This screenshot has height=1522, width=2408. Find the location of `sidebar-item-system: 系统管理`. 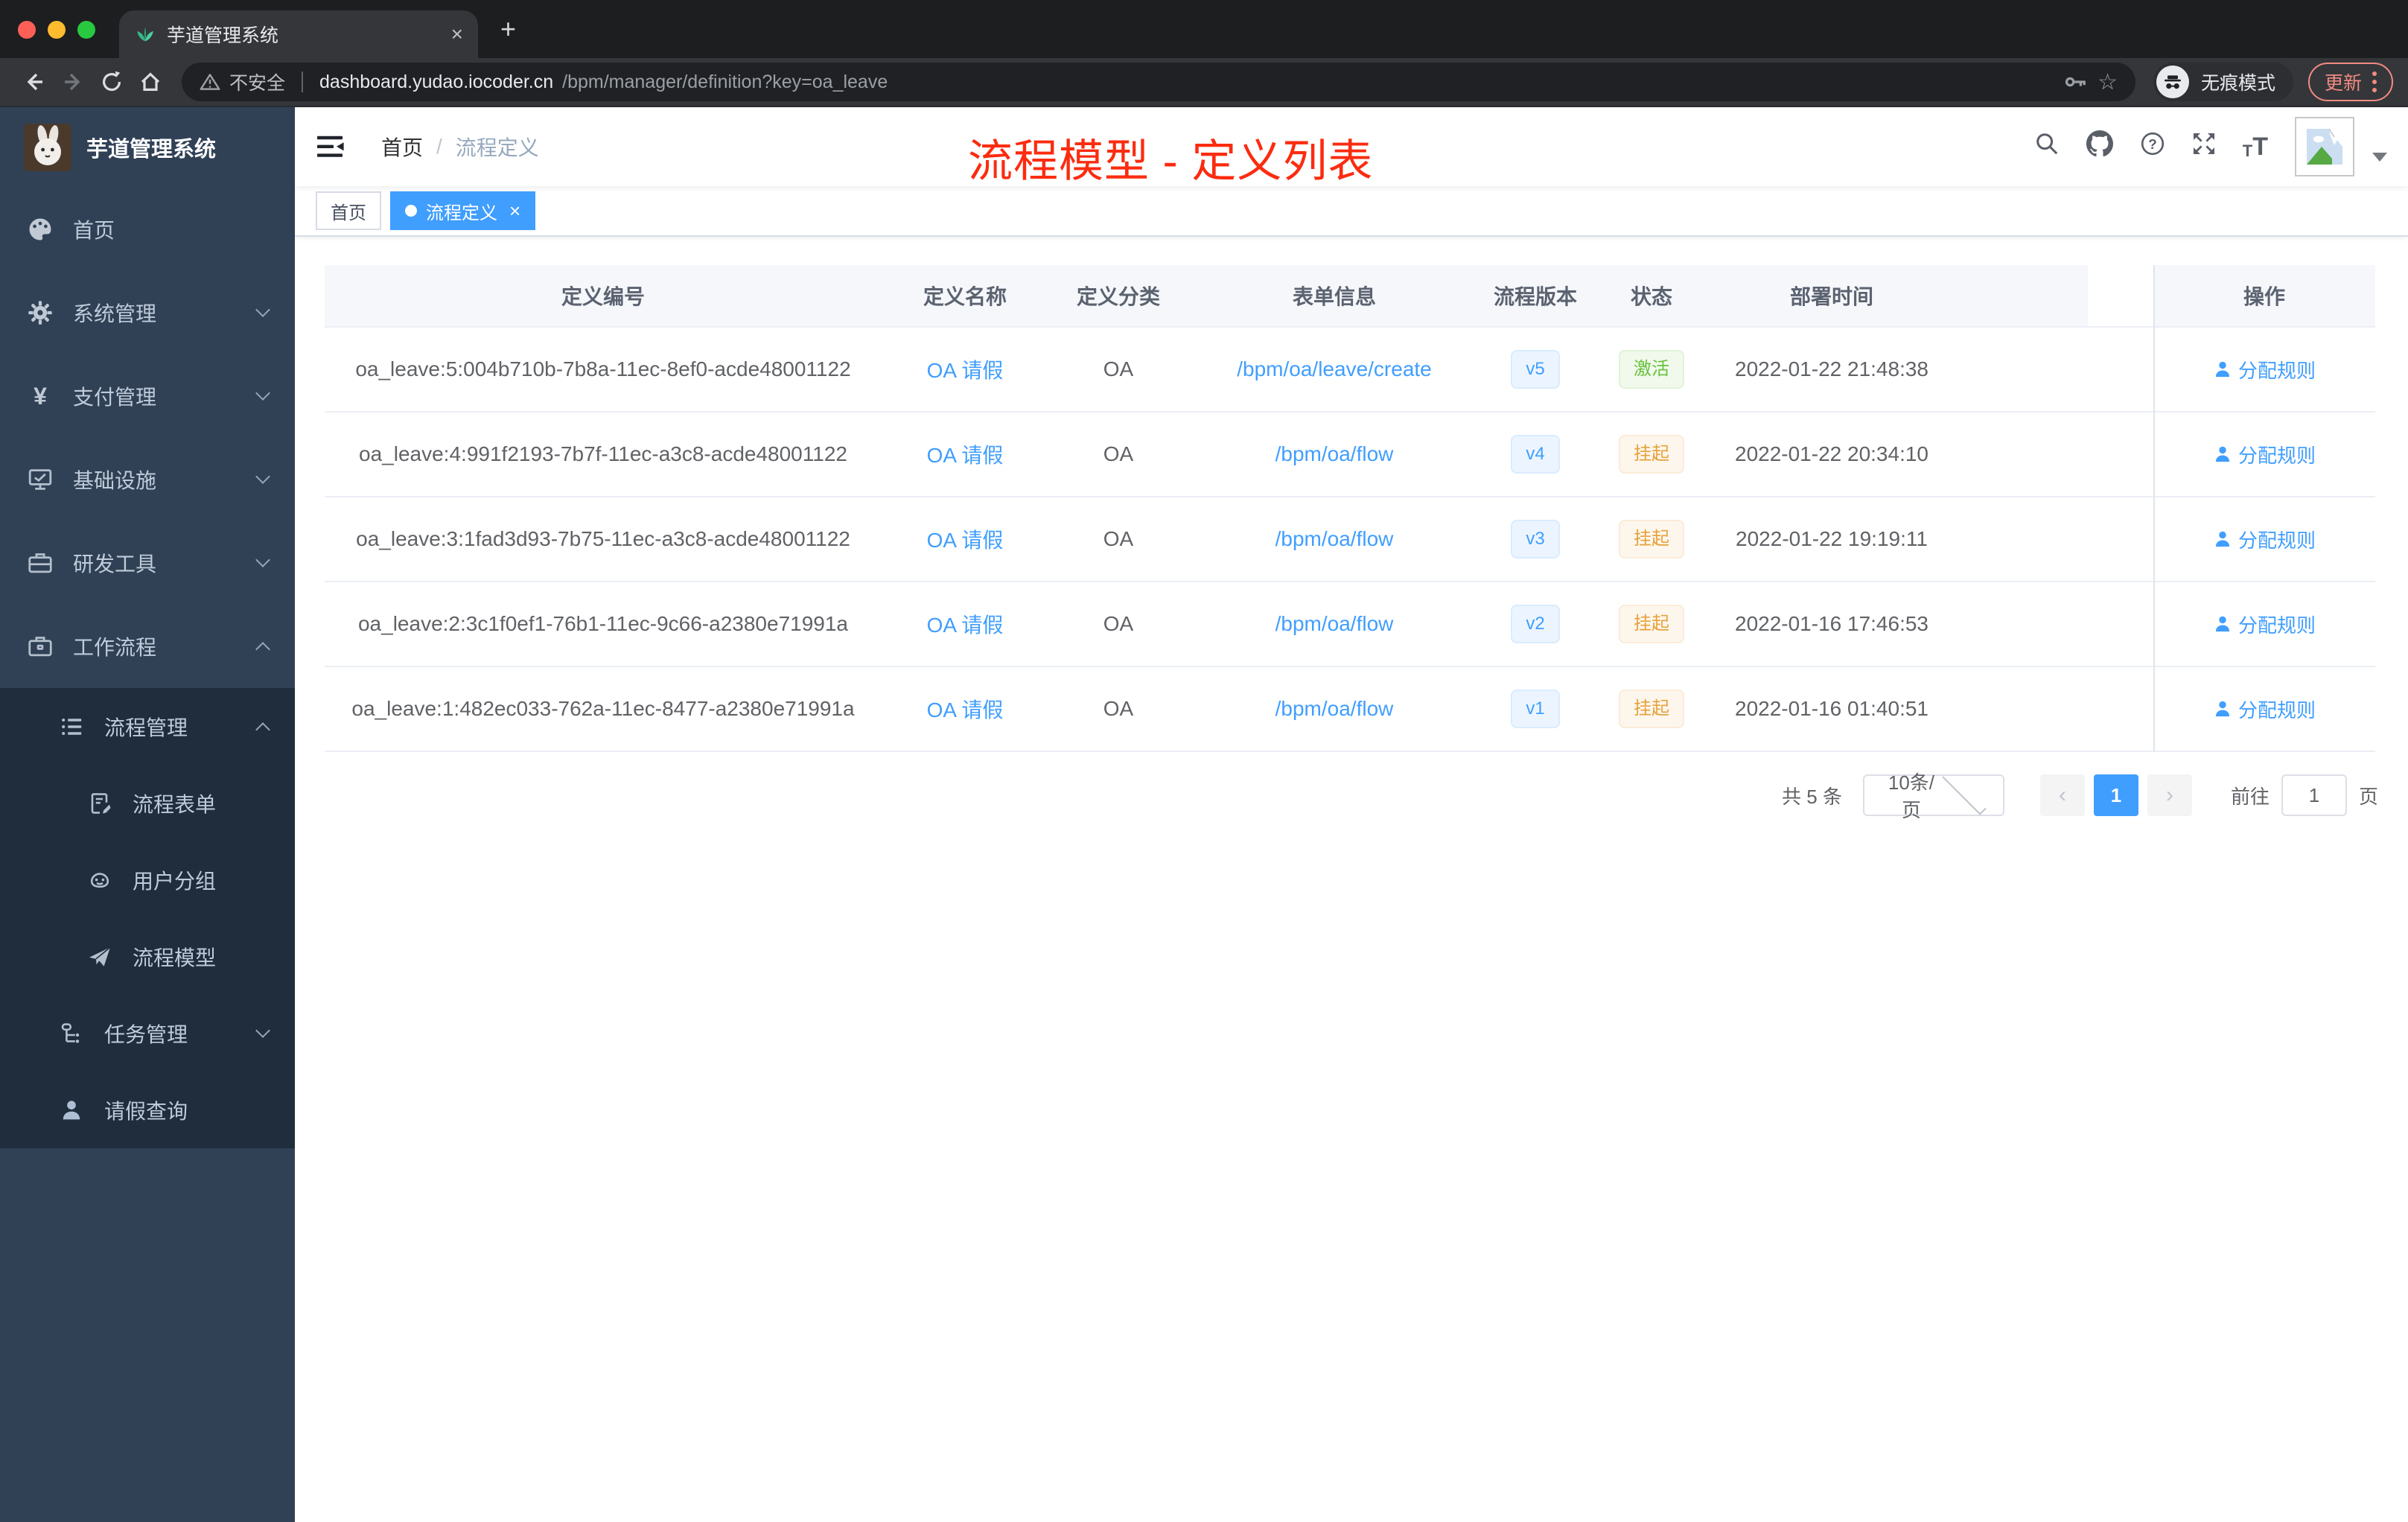

sidebar-item-system: 系统管理 is located at coordinates (147, 312).